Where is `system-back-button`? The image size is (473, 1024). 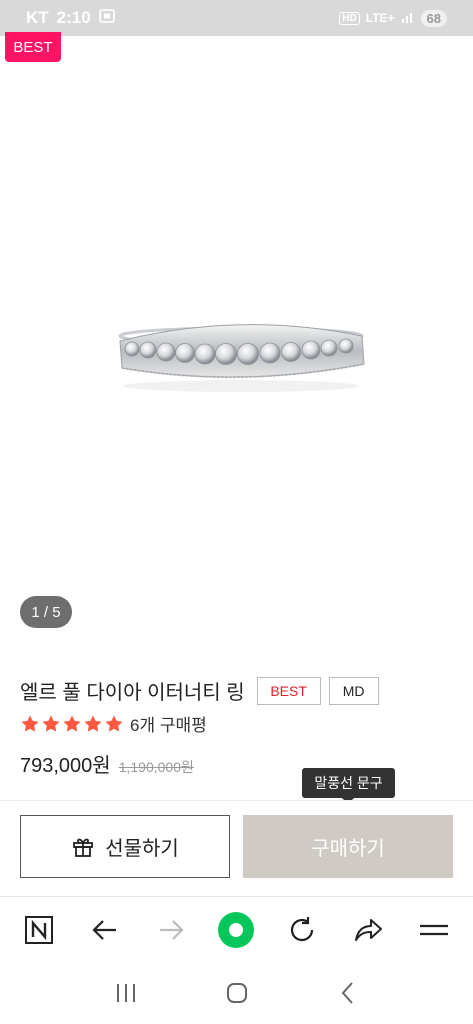 system-back-button is located at coordinates (348, 993).